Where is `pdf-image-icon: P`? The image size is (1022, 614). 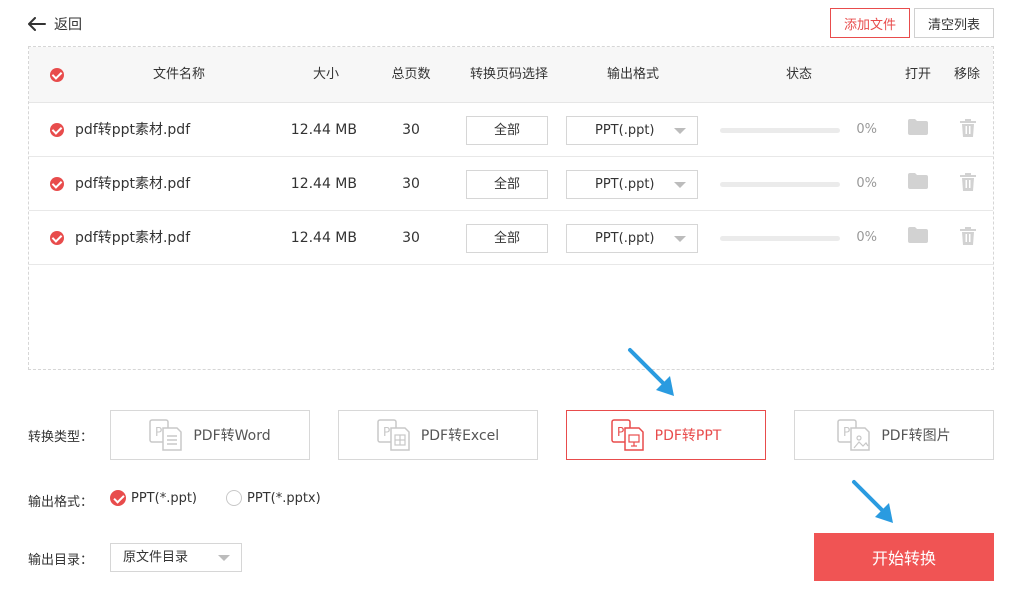 pdf-image-icon: P is located at coordinates (854, 435).